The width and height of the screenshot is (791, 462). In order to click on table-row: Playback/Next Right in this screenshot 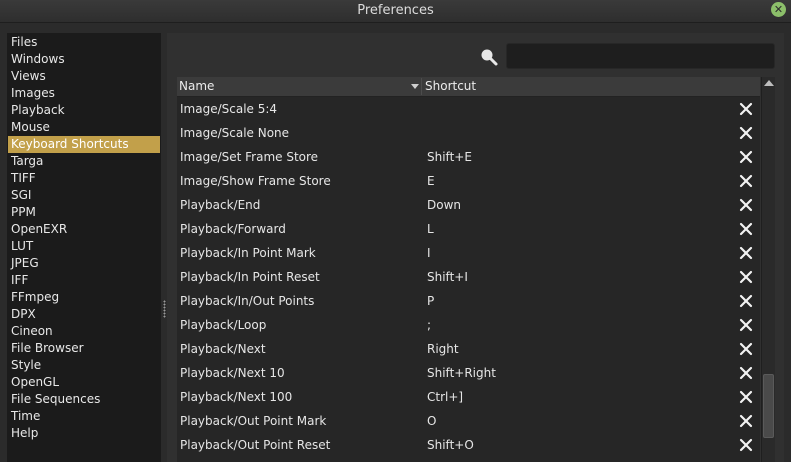, I will do `click(468, 349)`.